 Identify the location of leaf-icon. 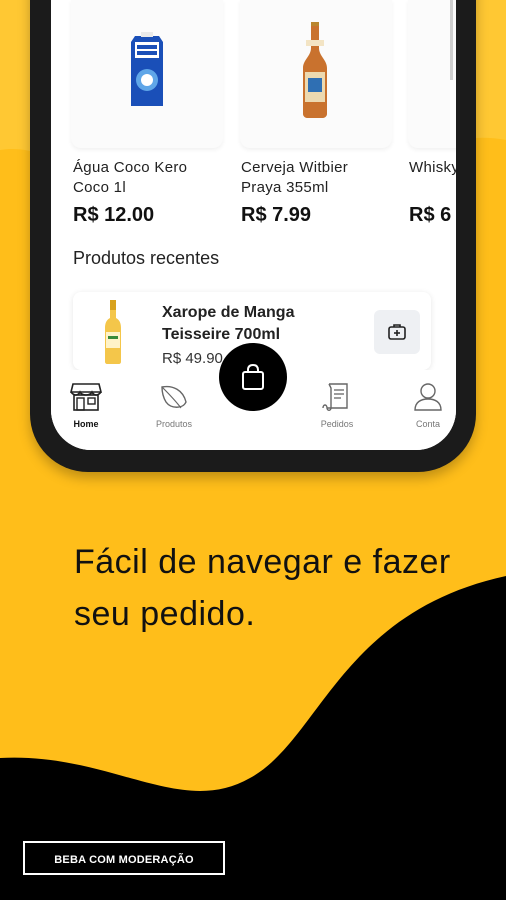
(174, 397).